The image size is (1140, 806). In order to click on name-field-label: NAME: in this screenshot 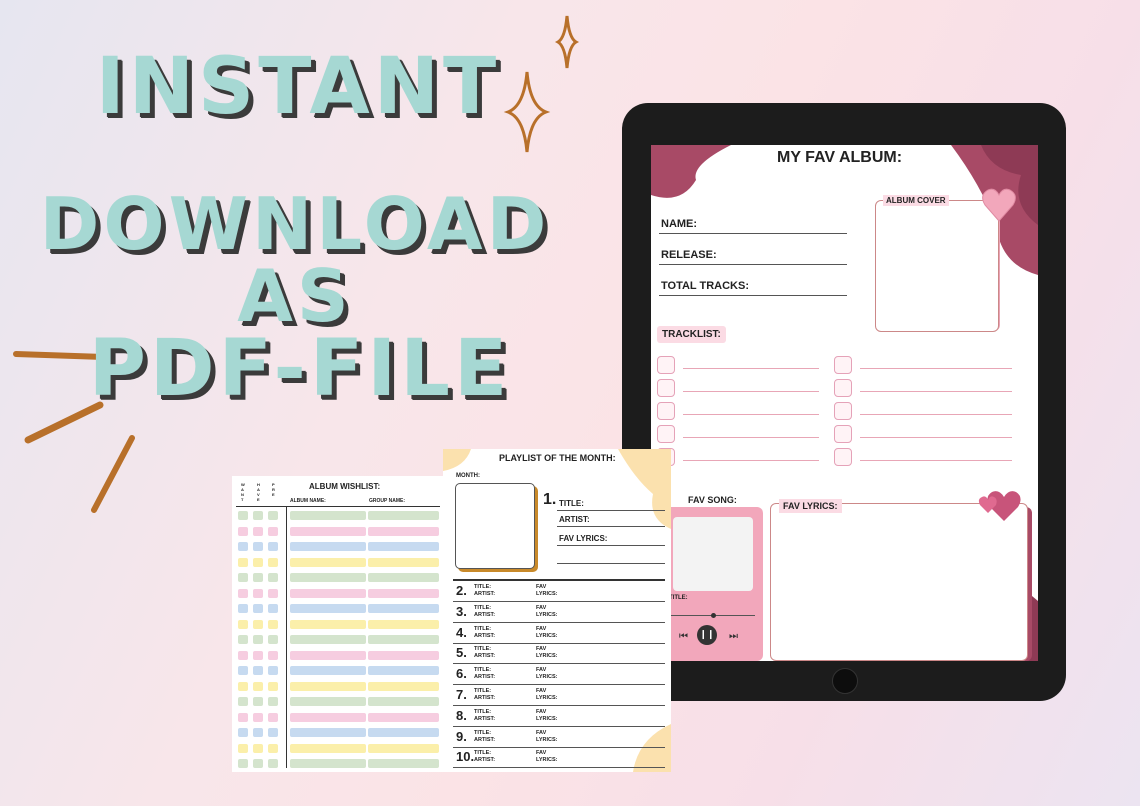, I will do `click(679, 224)`.